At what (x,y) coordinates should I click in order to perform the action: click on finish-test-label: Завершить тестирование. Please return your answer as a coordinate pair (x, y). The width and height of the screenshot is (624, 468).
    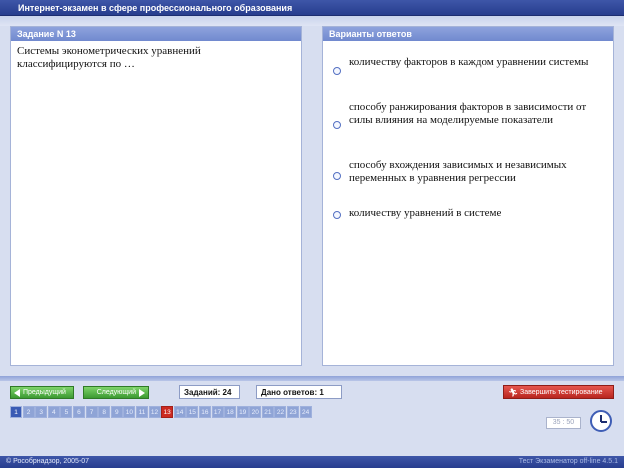
    Looking at the image, I should click on (561, 392).